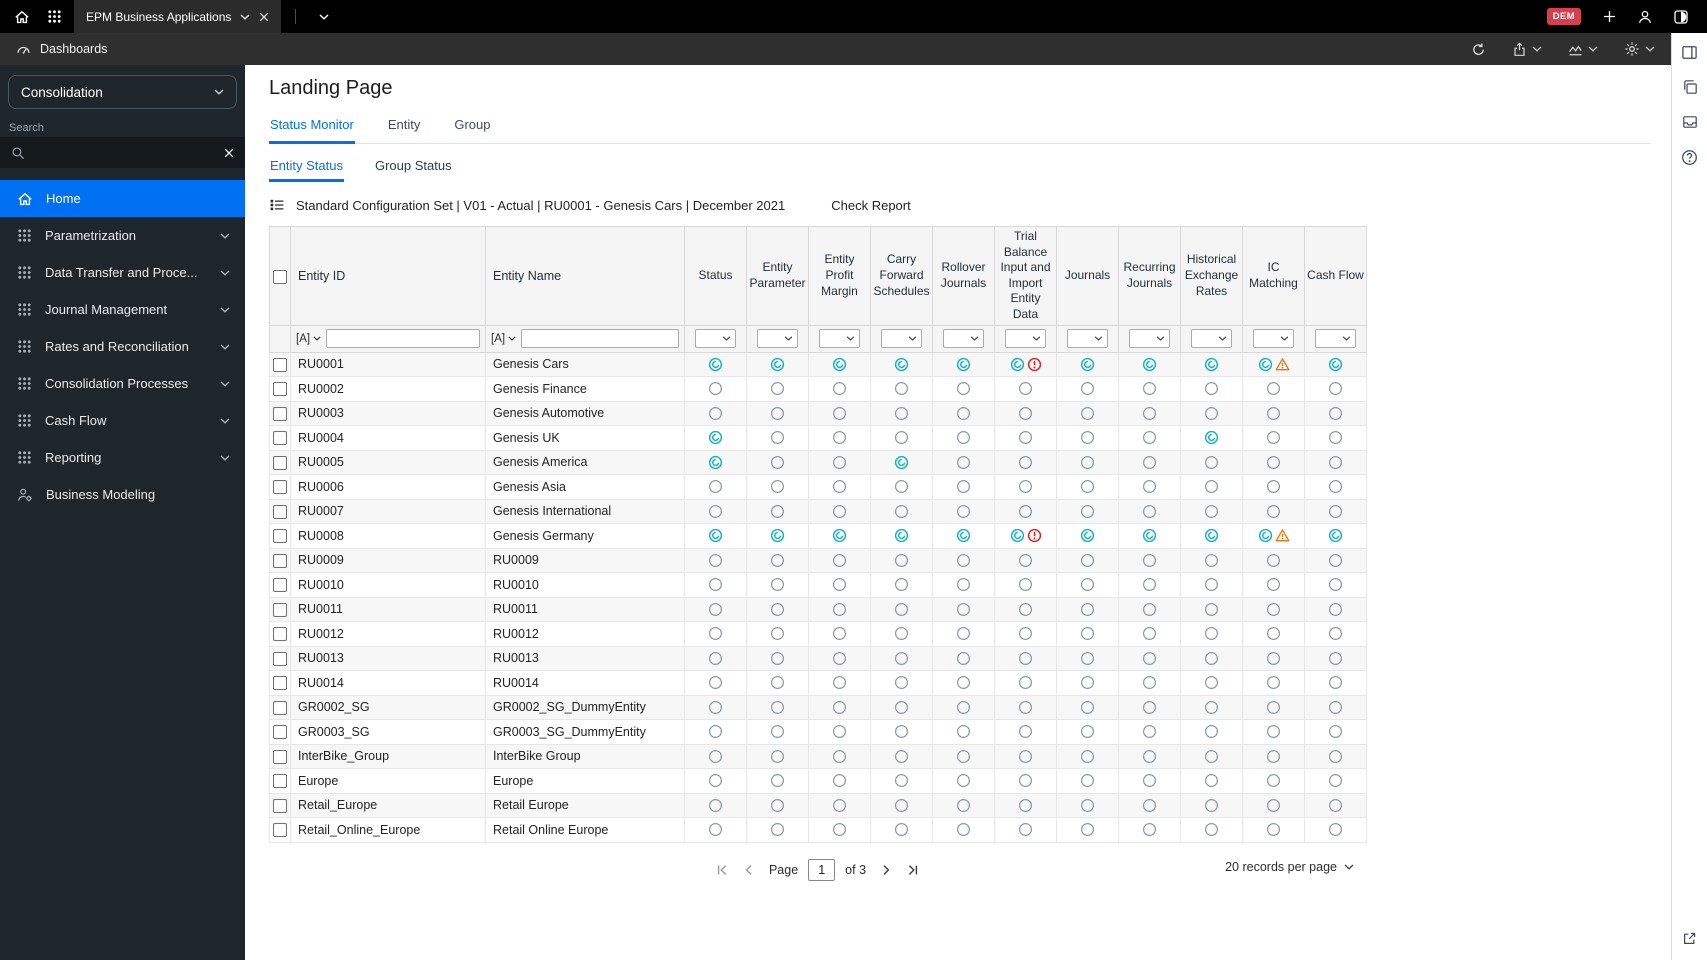  Describe the element at coordinates (122, 346) in the screenshot. I see `sidebar-item-rates-and-reconciliation: Rates and Reconciliation` at that location.